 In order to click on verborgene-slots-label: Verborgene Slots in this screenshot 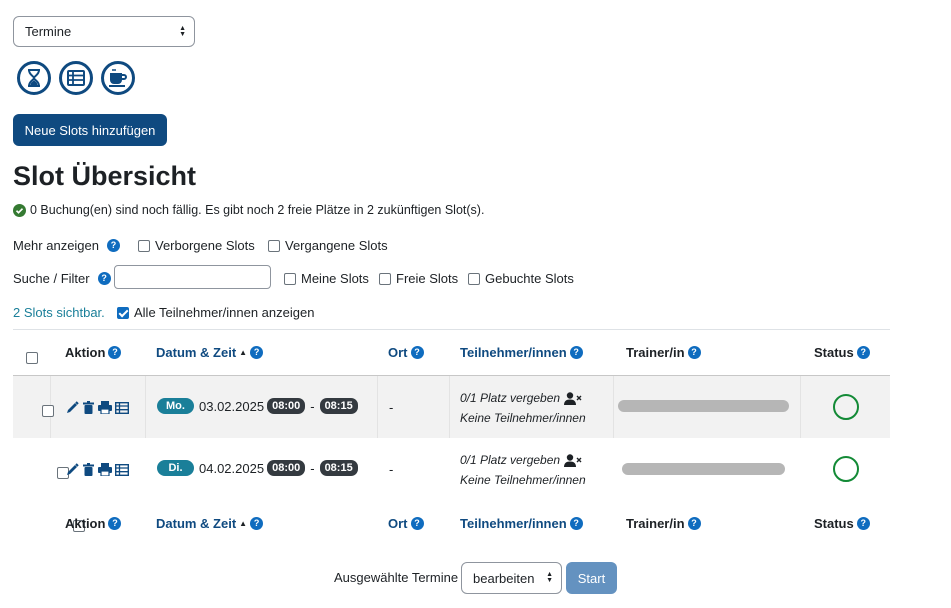, I will do `click(205, 245)`.